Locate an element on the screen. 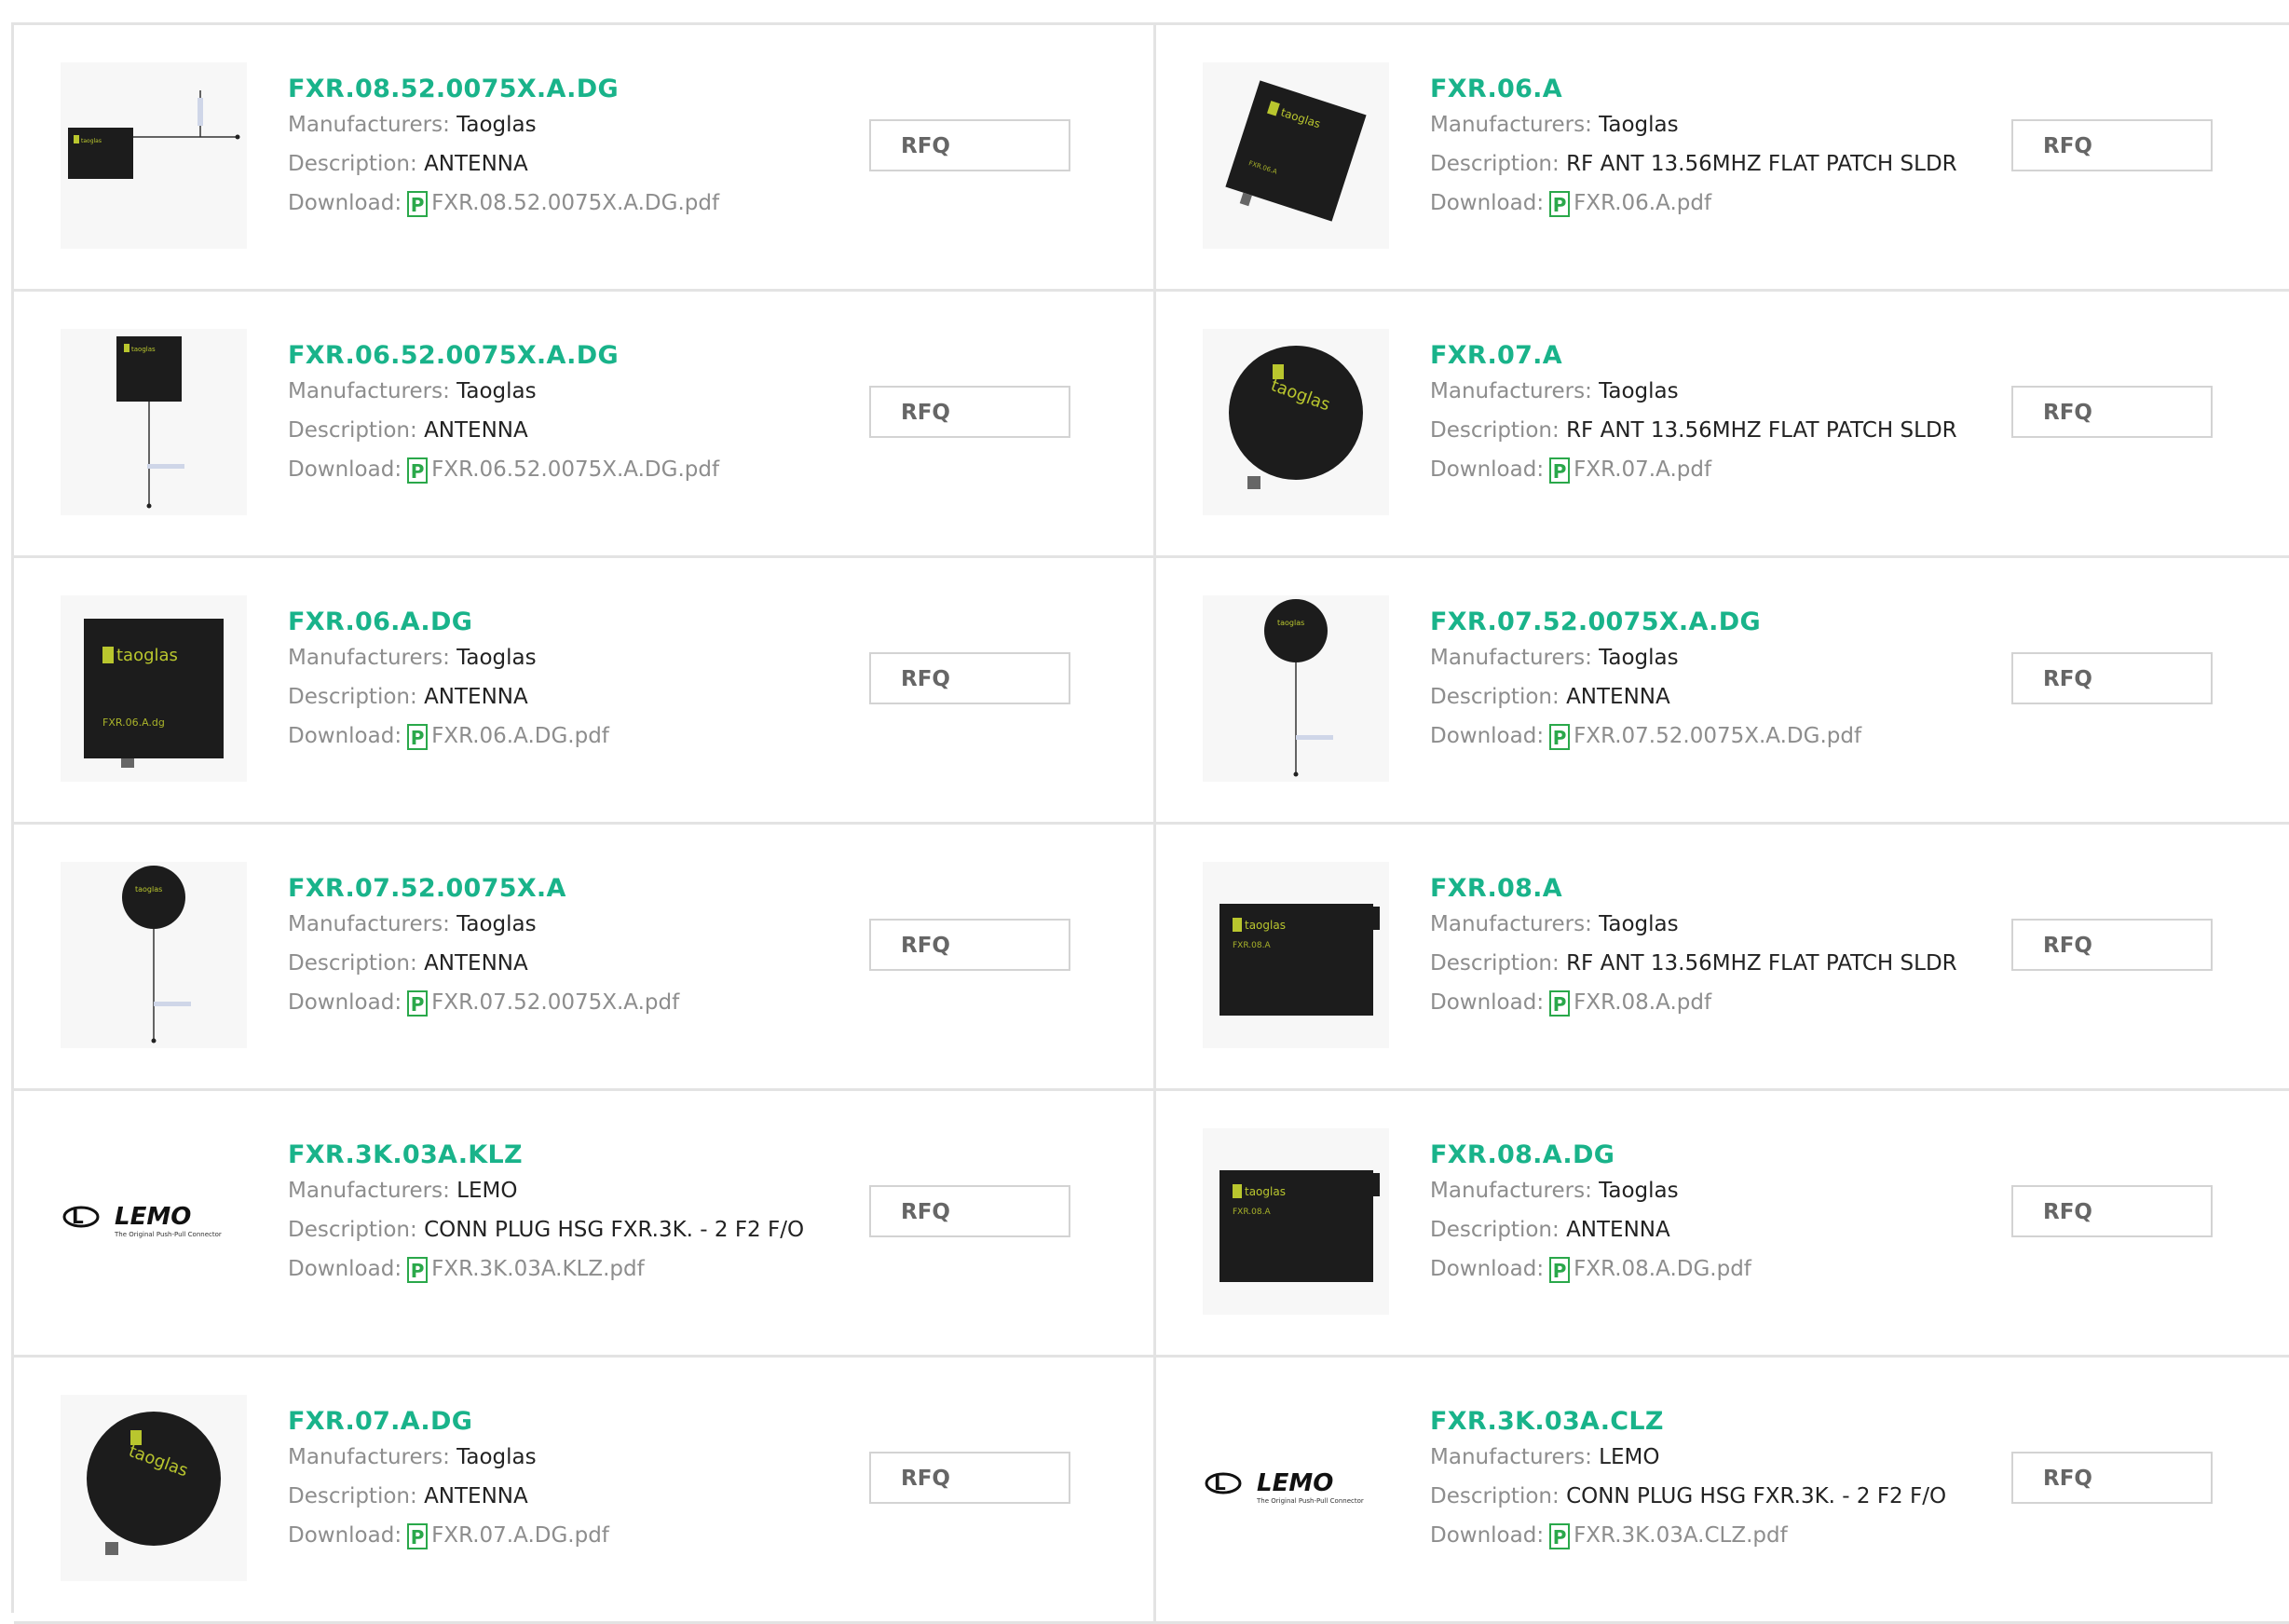  description-value: CONN PLUG HSG FXR.3K. - 2 F2 F/O is located at coordinates (1756, 1496).